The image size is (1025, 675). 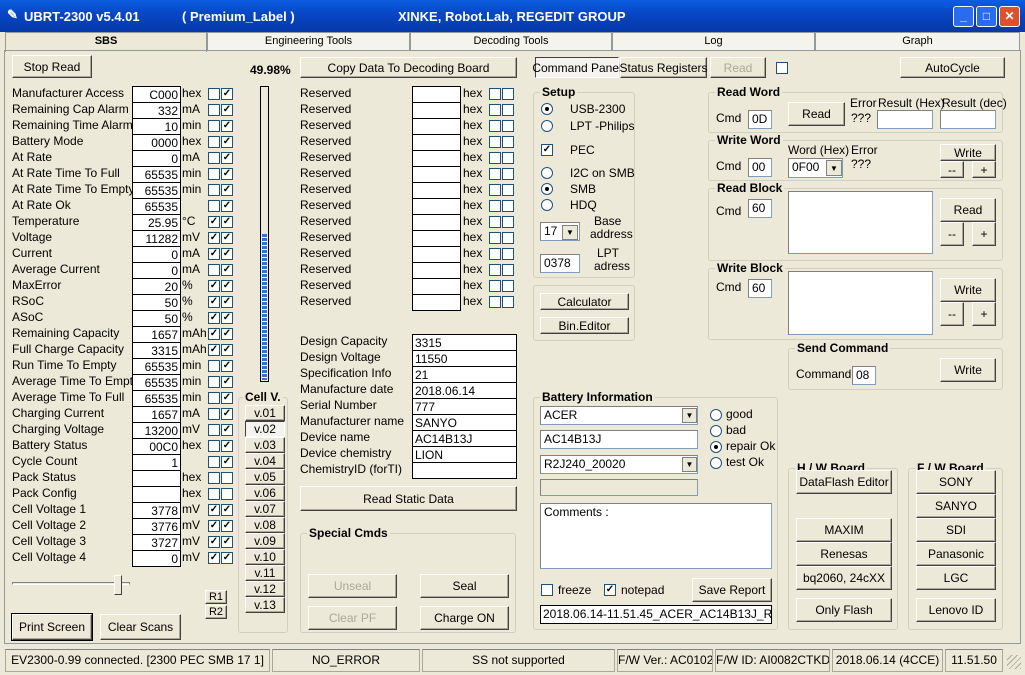 I want to click on tab-log: Log, so click(x=713, y=41).